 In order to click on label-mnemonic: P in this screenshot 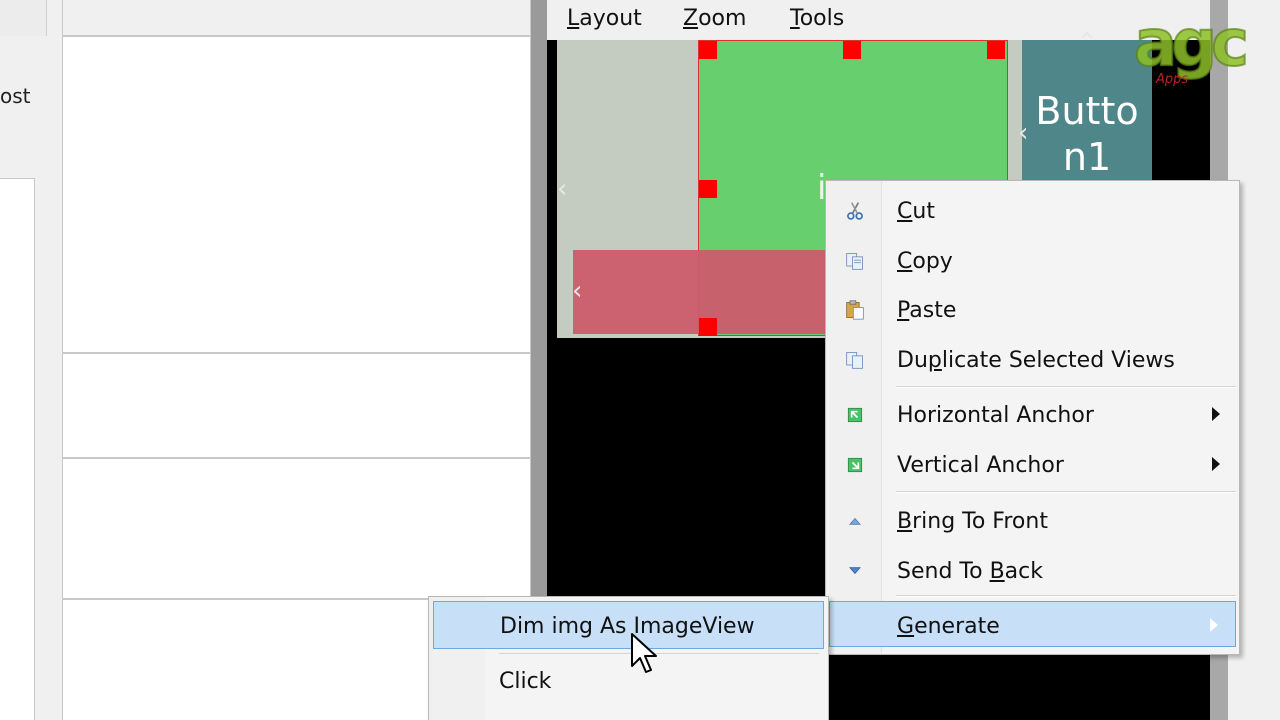, I will do `click(903, 310)`.